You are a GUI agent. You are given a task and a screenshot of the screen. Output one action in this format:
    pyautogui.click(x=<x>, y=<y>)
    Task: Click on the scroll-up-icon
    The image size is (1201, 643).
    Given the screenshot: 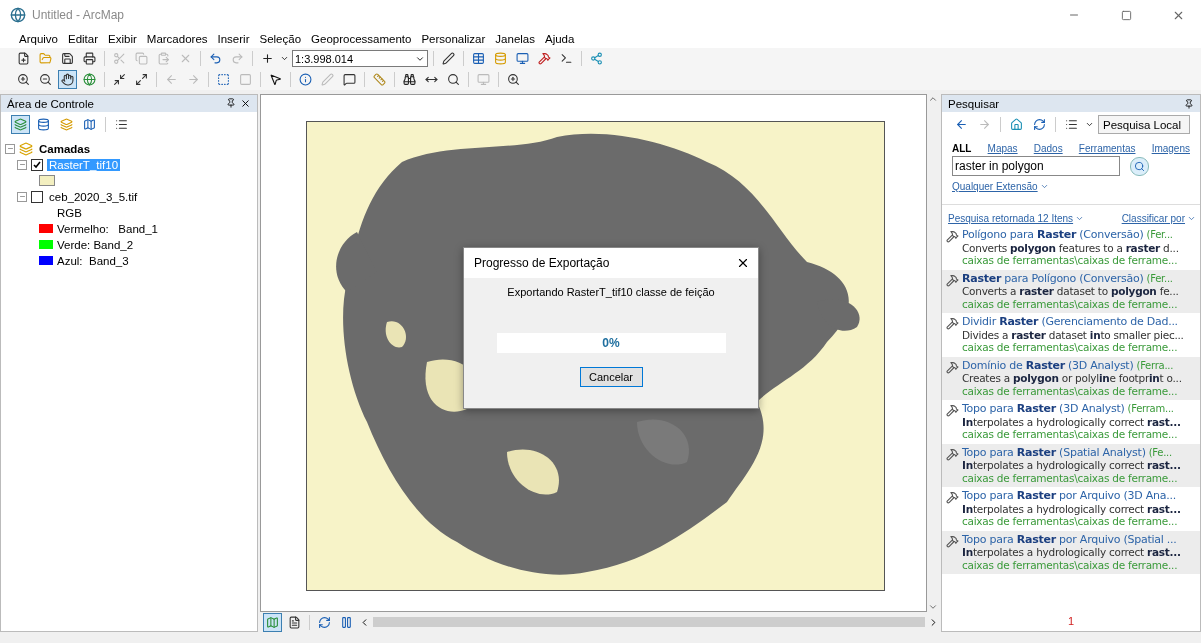 What is the action you would take?
    pyautogui.click(x=933, y=99)
    